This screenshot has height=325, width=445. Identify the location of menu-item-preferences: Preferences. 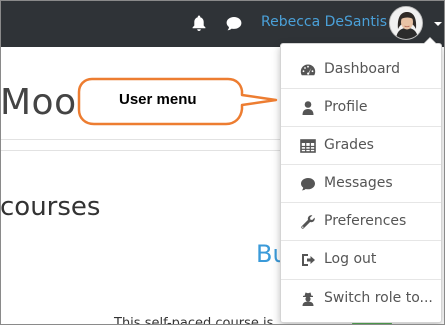
(361, 222).